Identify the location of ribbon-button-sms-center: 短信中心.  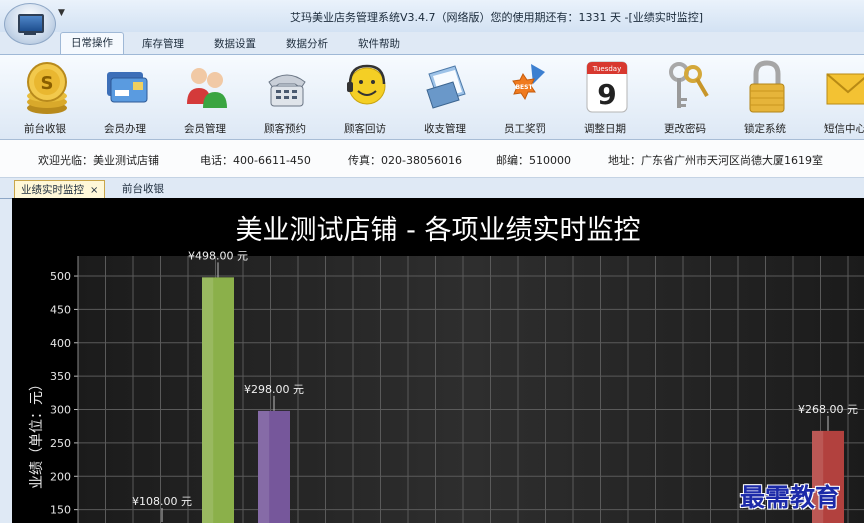
(834, 97).